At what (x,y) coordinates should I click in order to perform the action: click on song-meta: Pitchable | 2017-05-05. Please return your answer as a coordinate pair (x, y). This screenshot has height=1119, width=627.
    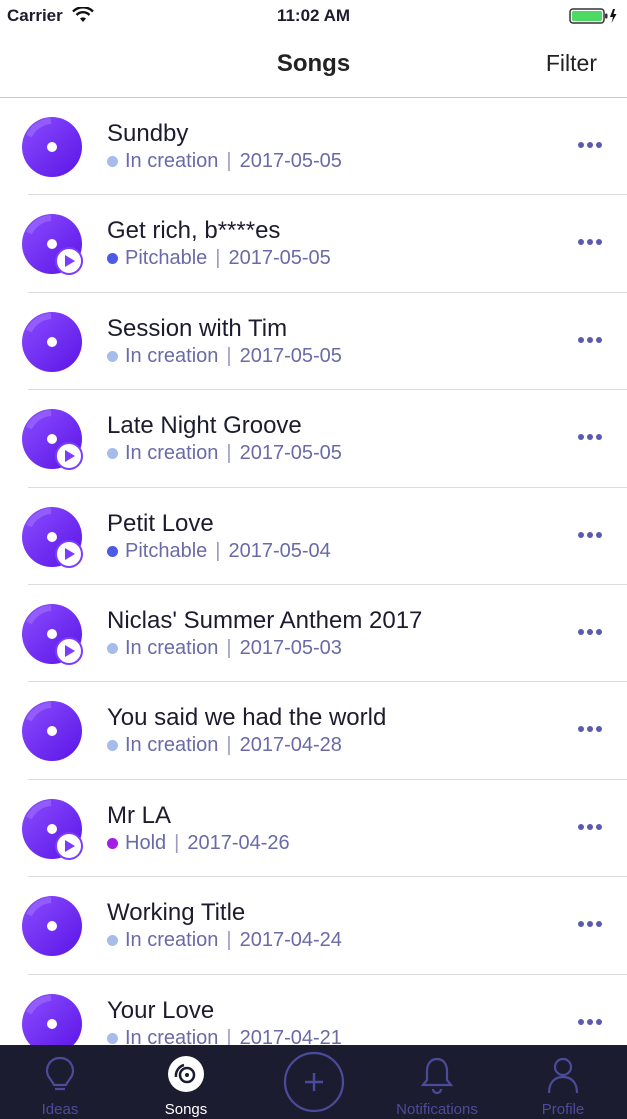
    Looking at the image, I should click on (219, 258).